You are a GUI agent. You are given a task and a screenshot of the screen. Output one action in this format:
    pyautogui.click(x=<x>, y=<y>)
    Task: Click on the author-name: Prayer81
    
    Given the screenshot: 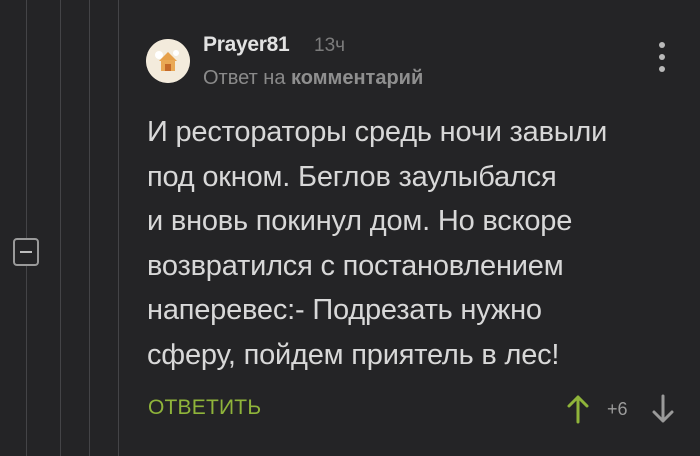 What is the action you would take?
    pyautogui.click(x=246, y=45)
    